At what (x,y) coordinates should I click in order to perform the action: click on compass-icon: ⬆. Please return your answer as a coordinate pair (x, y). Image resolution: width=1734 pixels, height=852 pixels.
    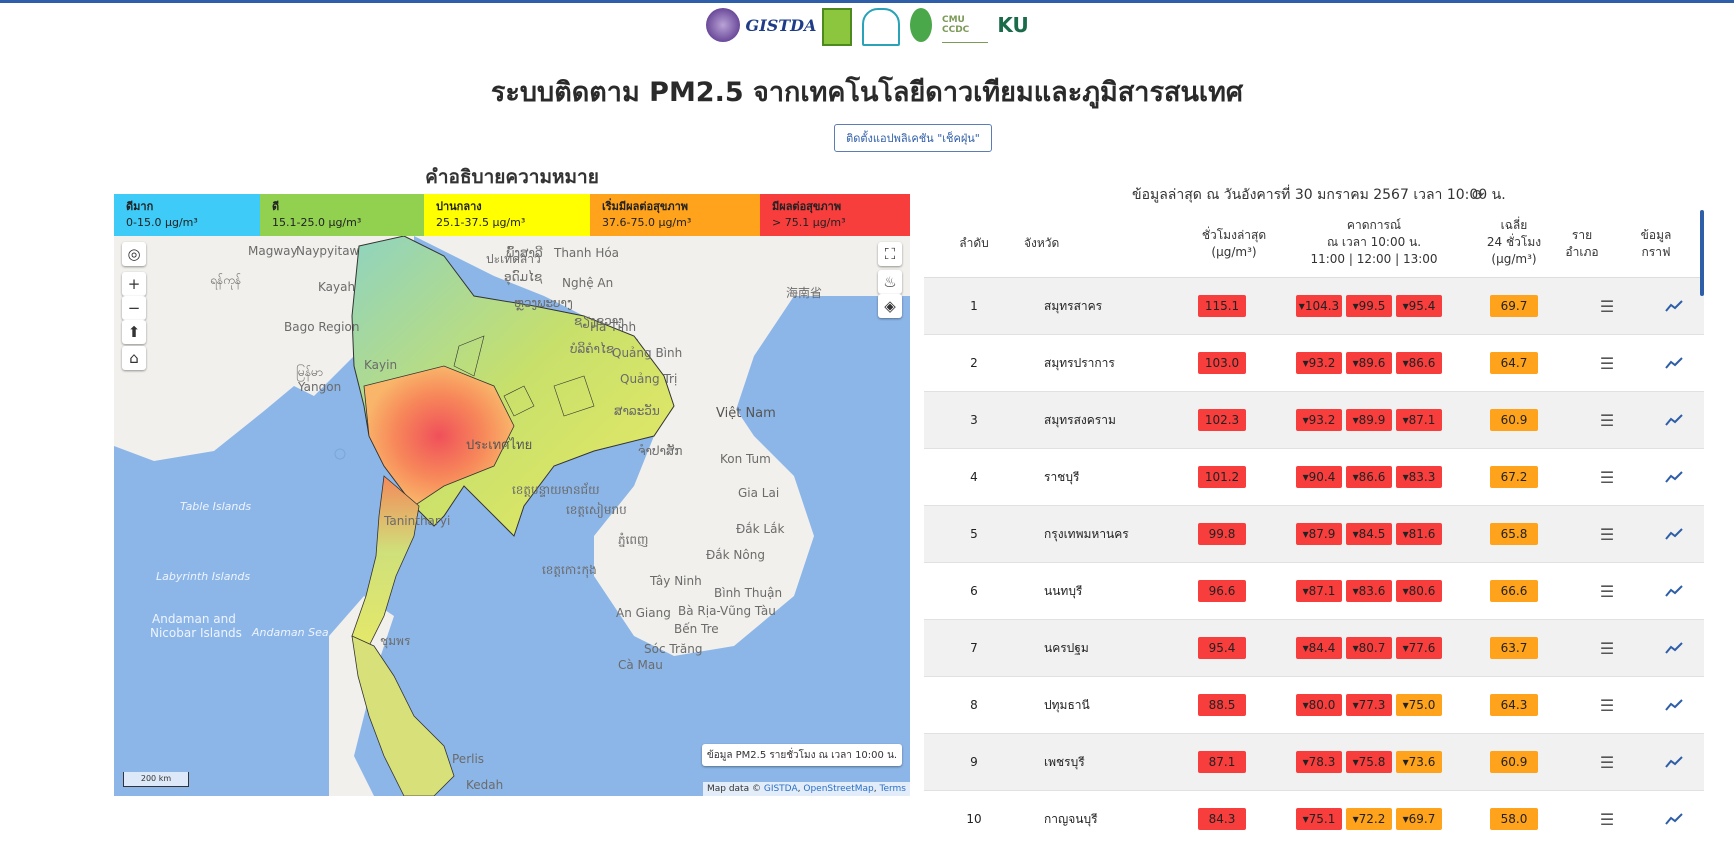
    Looking at the image, I should click on (134, 332).